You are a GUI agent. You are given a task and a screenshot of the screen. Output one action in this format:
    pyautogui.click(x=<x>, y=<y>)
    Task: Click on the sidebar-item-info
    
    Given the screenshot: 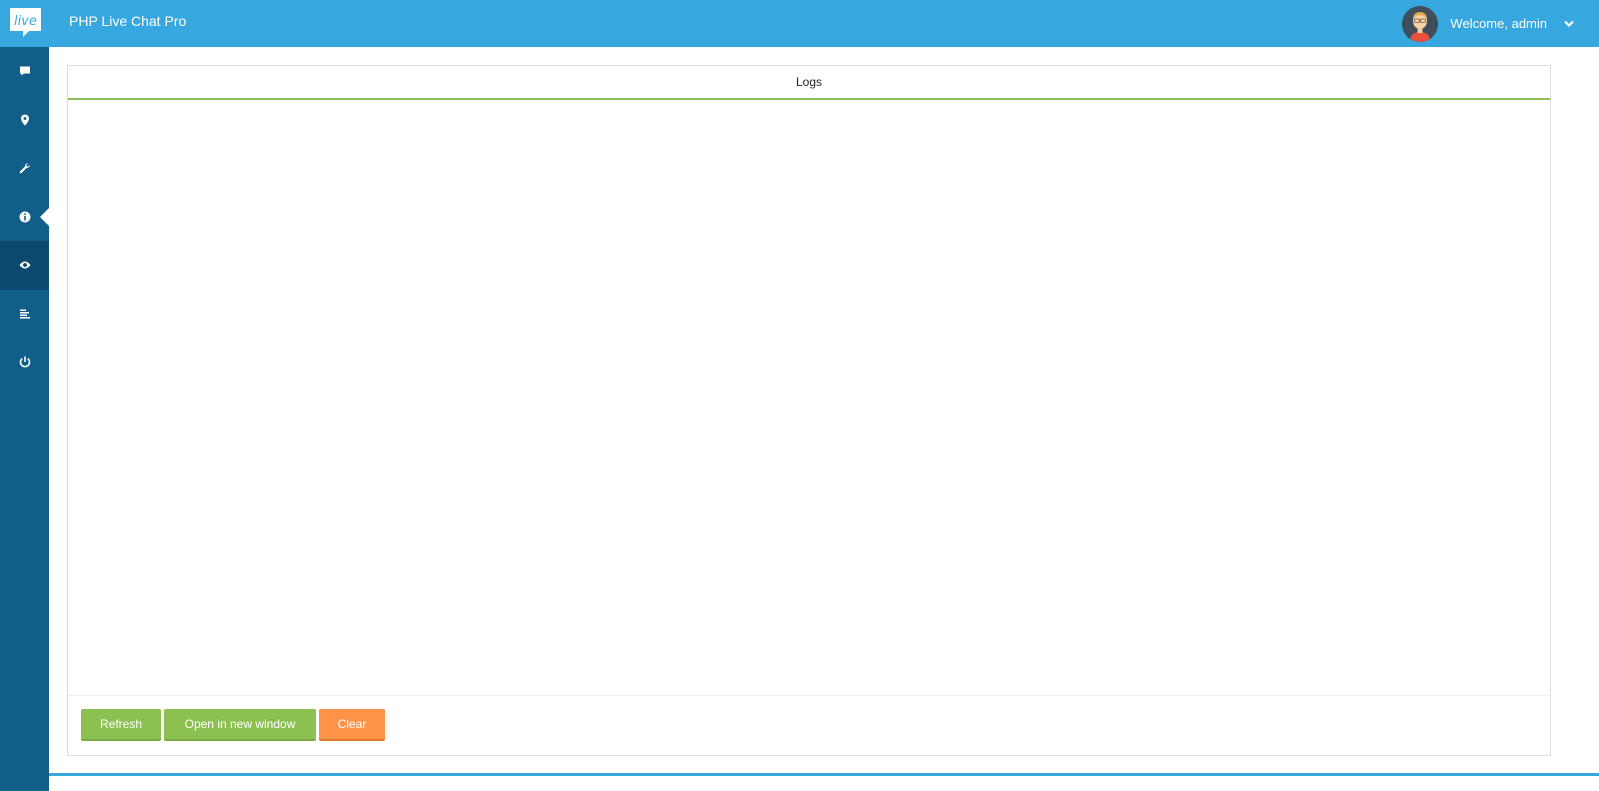 What is the action you would take?
    pyautogui.click(x=24, y=217)
    